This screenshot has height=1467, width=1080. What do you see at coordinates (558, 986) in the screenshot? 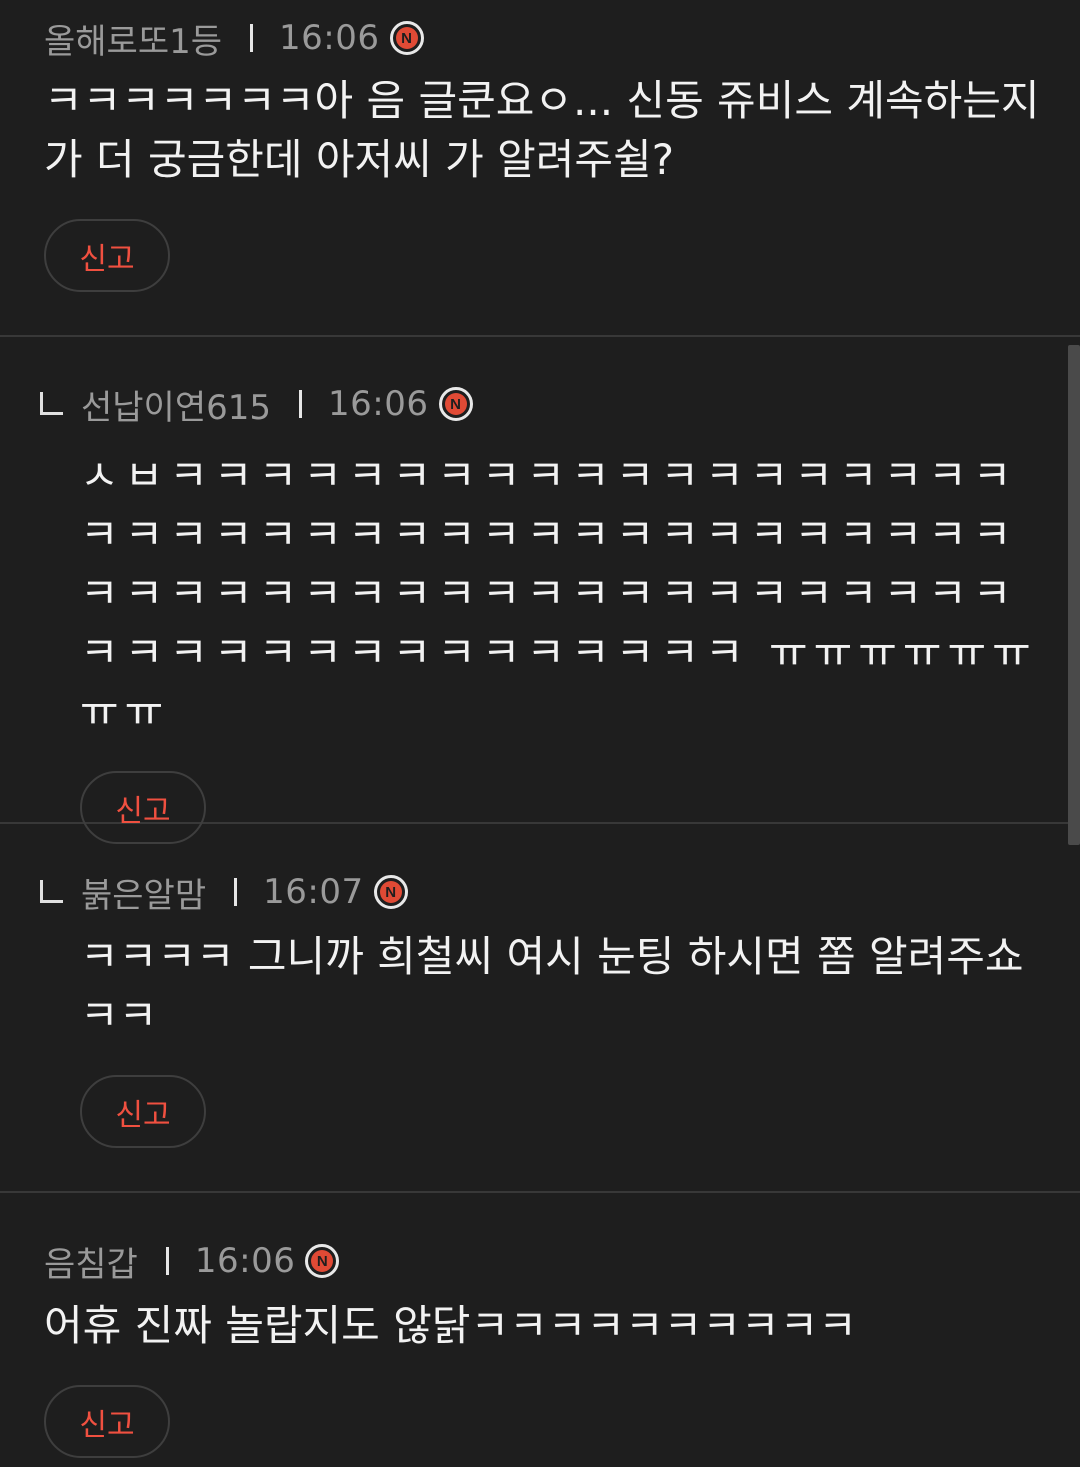
I see `comment-text: ㅋㅋㅋㅋ 그니까 희철씨 여시 눈팅 하시면 쫌 알려주쇼 ㅋㅋ` at bounding box center [558, 986].